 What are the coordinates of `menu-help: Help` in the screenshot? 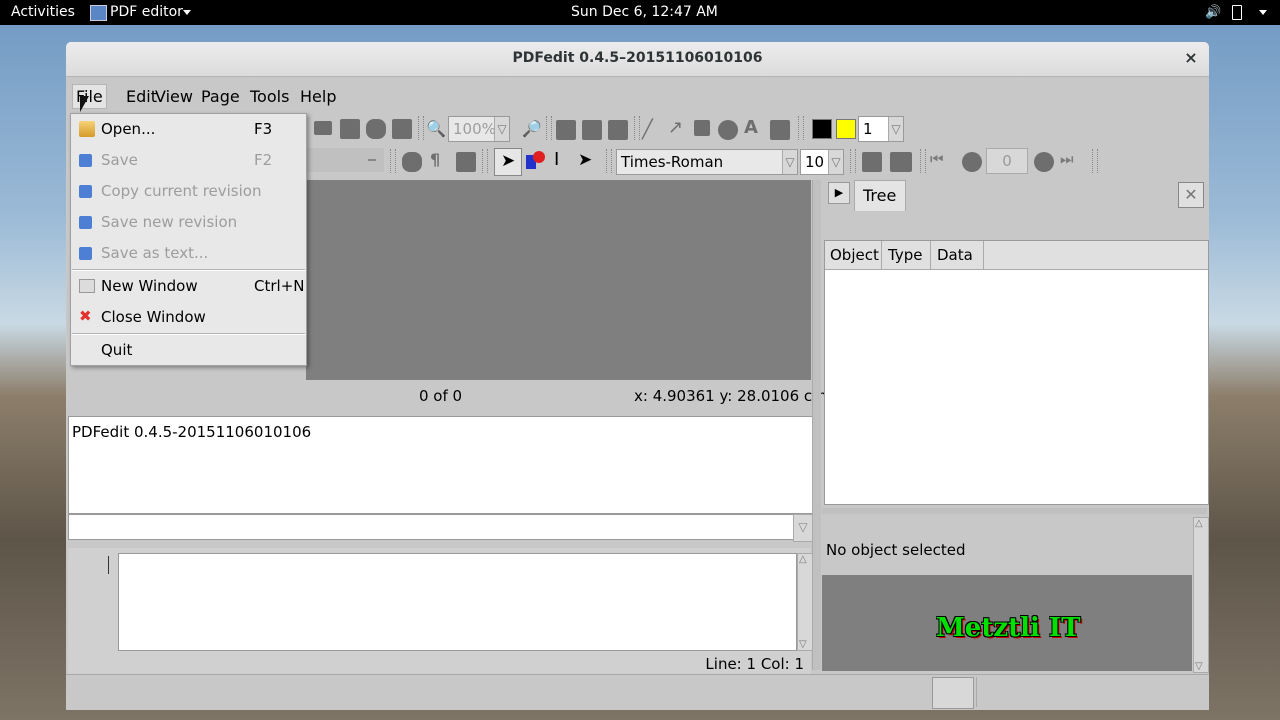 It's located at (318, 96).